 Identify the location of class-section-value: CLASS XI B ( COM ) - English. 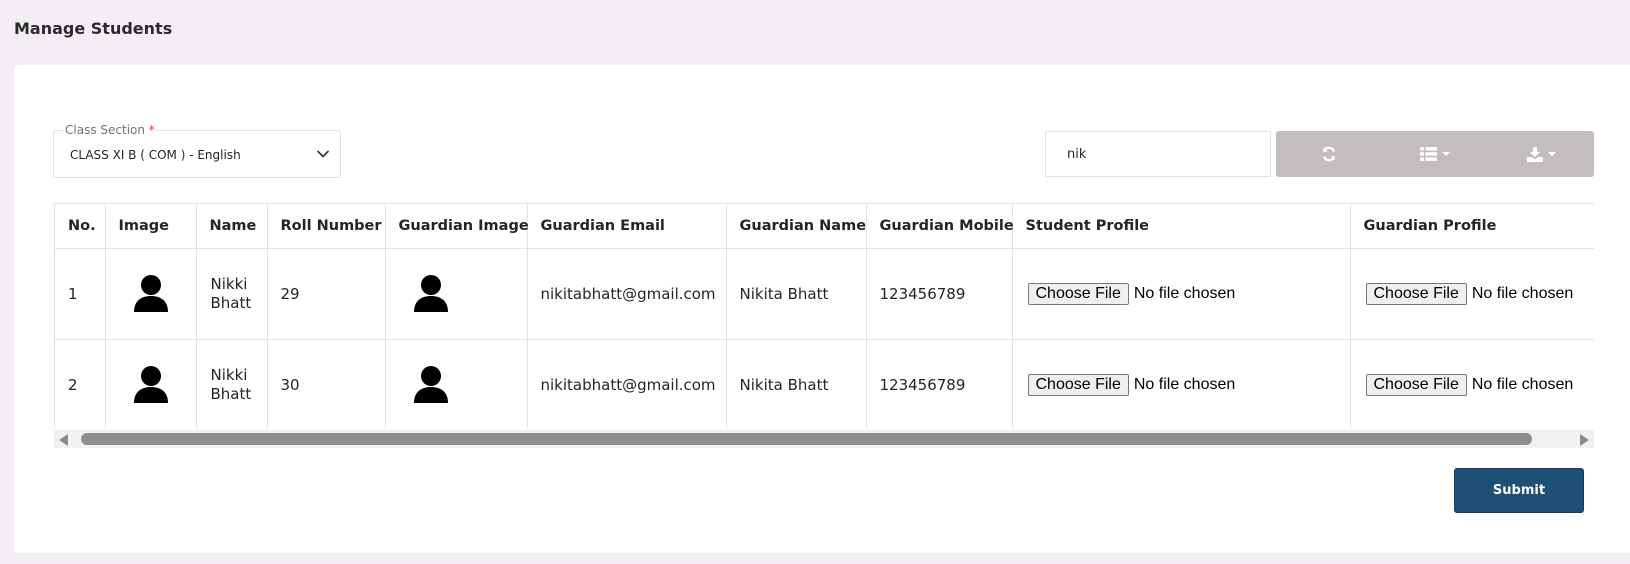
(155, 155).